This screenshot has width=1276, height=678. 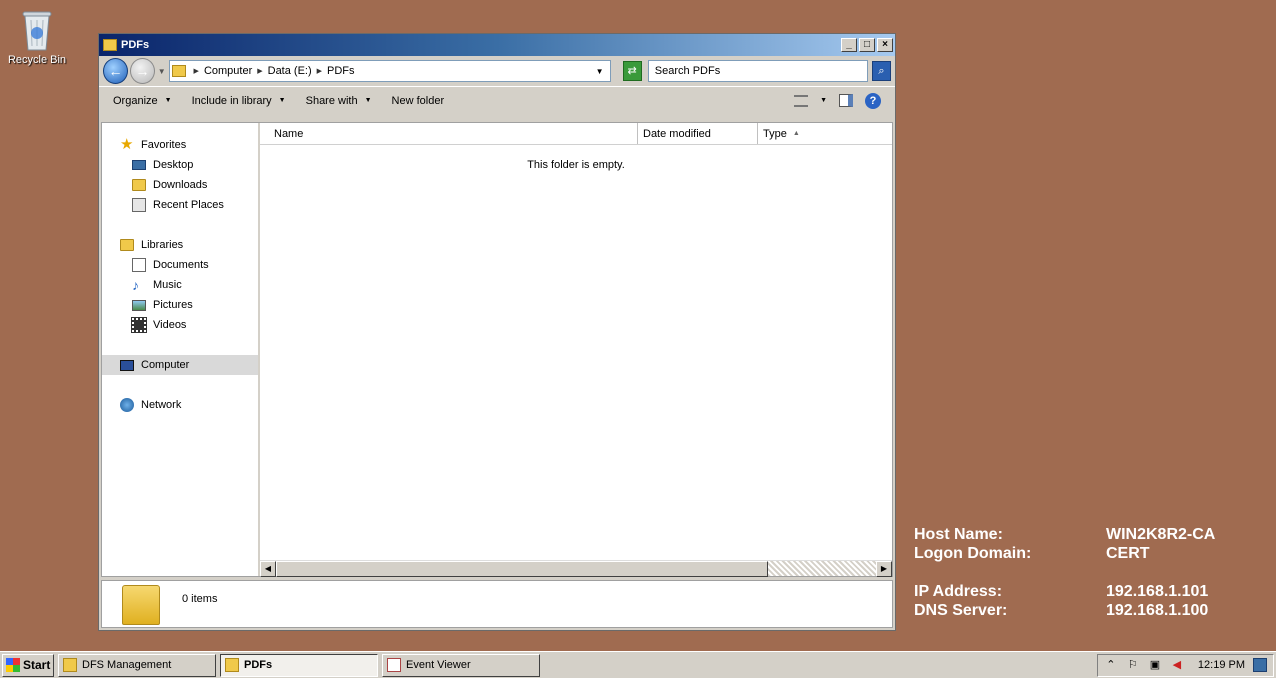 What do you see at coordinates (290, 71) in the screenshot?
I see `breadcrumb-data-drive: Data (E:)` at bounding box center [290, 71].